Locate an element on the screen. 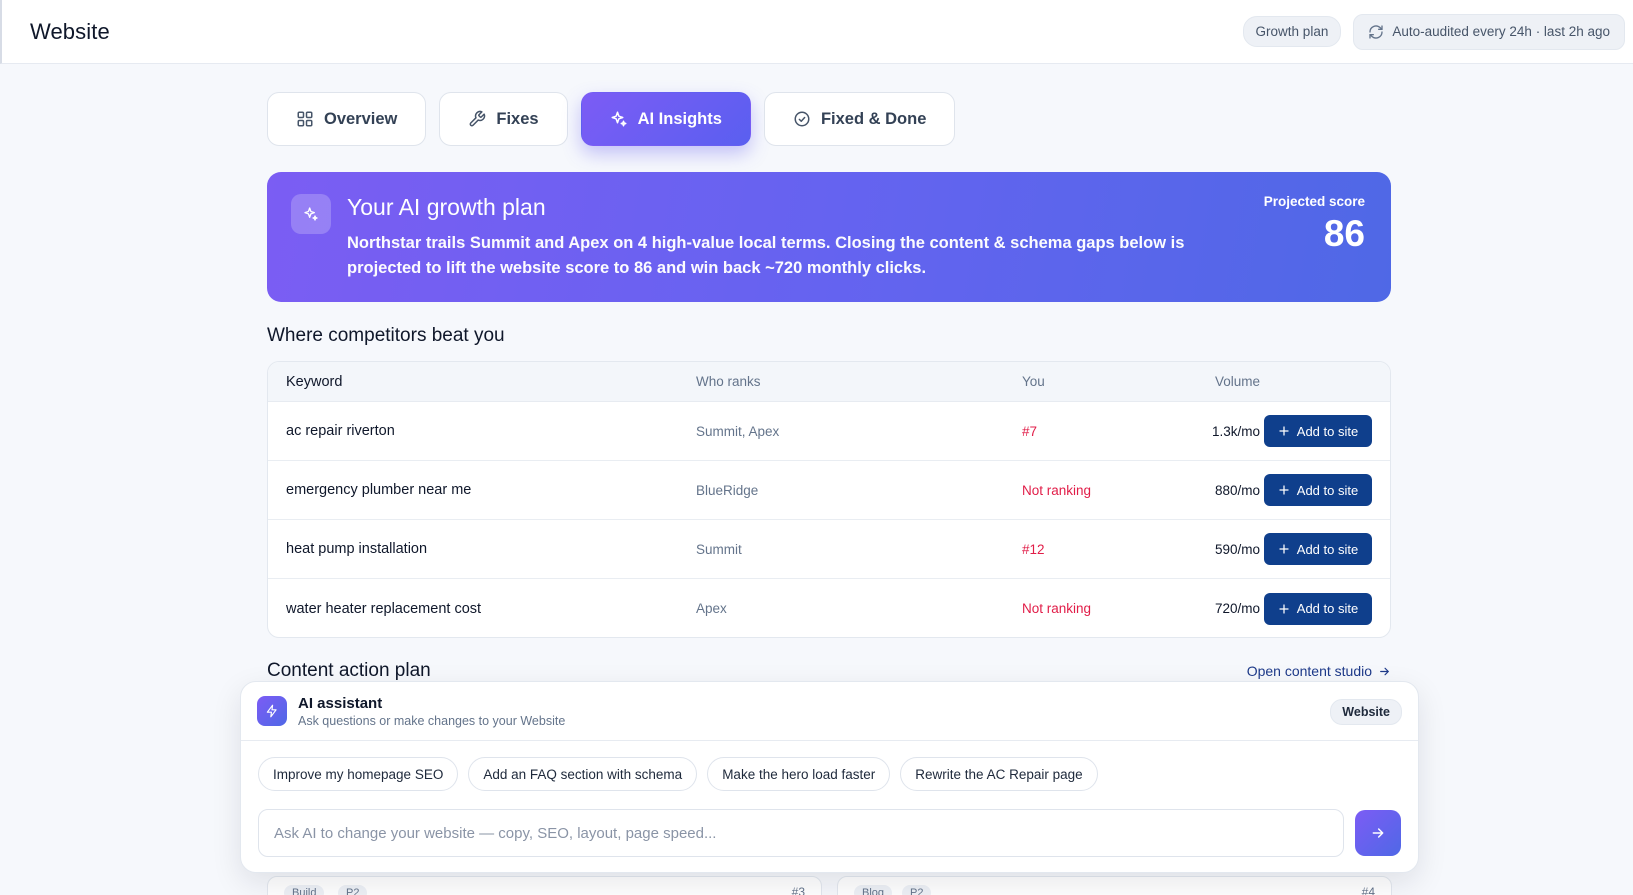  column-header-keyword: Keyword is located at coordinates (314, 381).